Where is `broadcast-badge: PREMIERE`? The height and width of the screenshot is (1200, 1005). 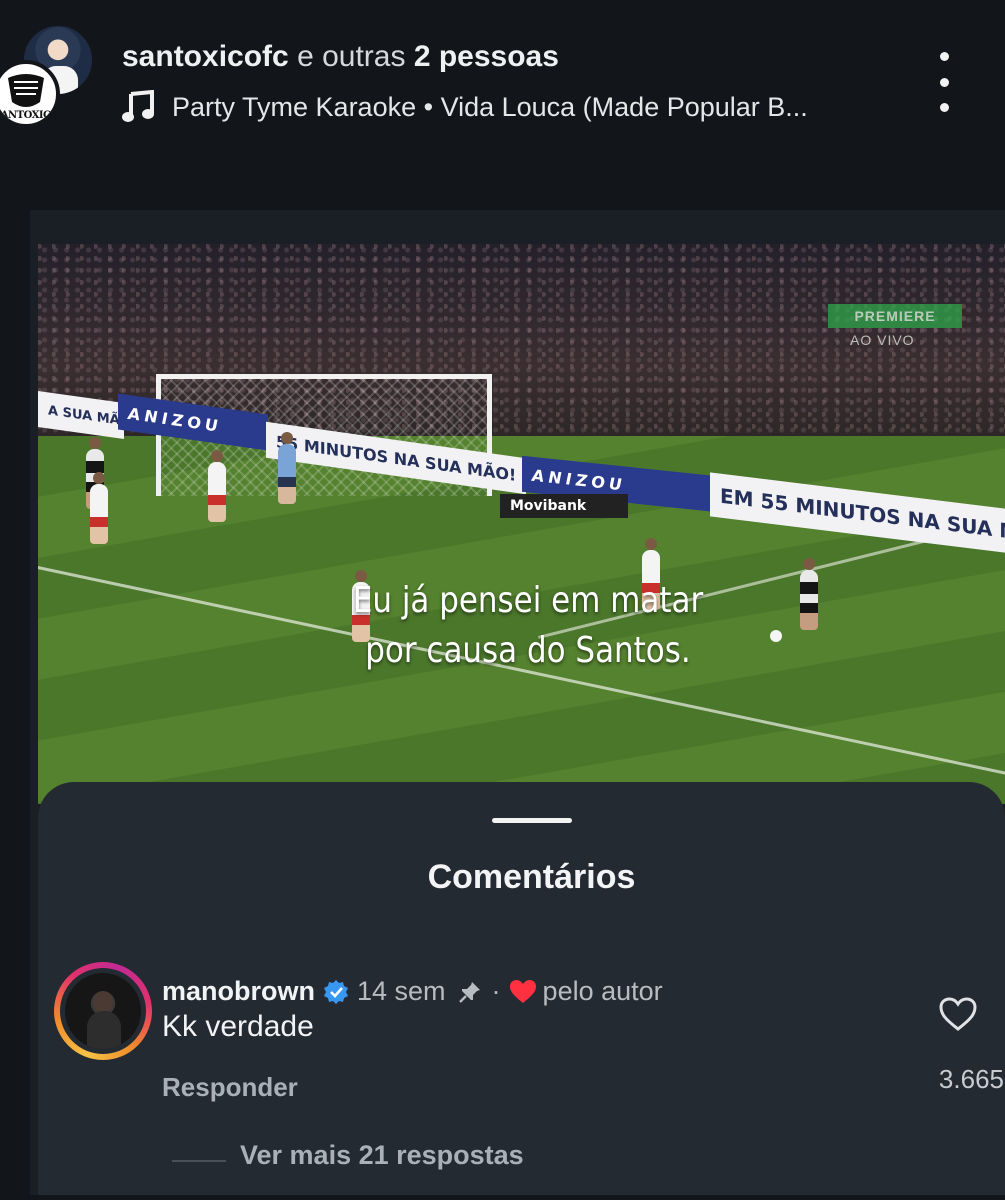
broadcast-badge: PREMIERE is located at coordinates (895, 316).